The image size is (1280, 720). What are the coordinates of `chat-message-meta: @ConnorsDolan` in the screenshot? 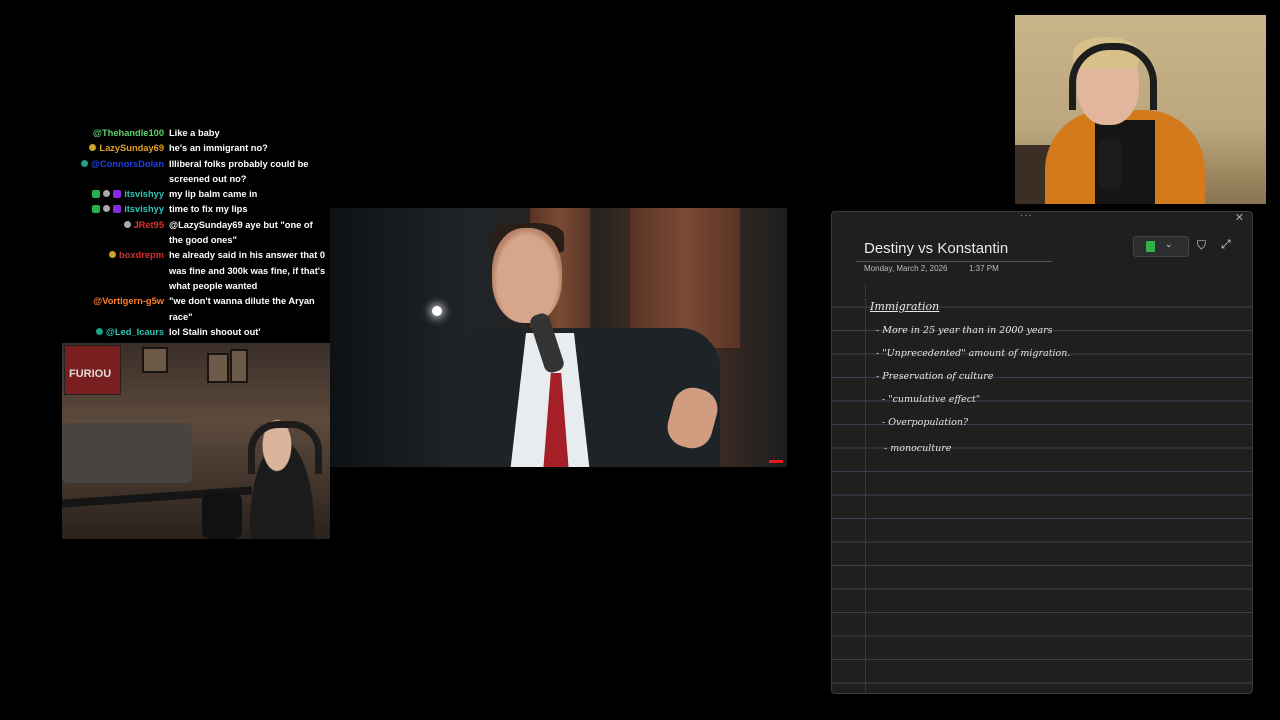 It's located at (112, 172).